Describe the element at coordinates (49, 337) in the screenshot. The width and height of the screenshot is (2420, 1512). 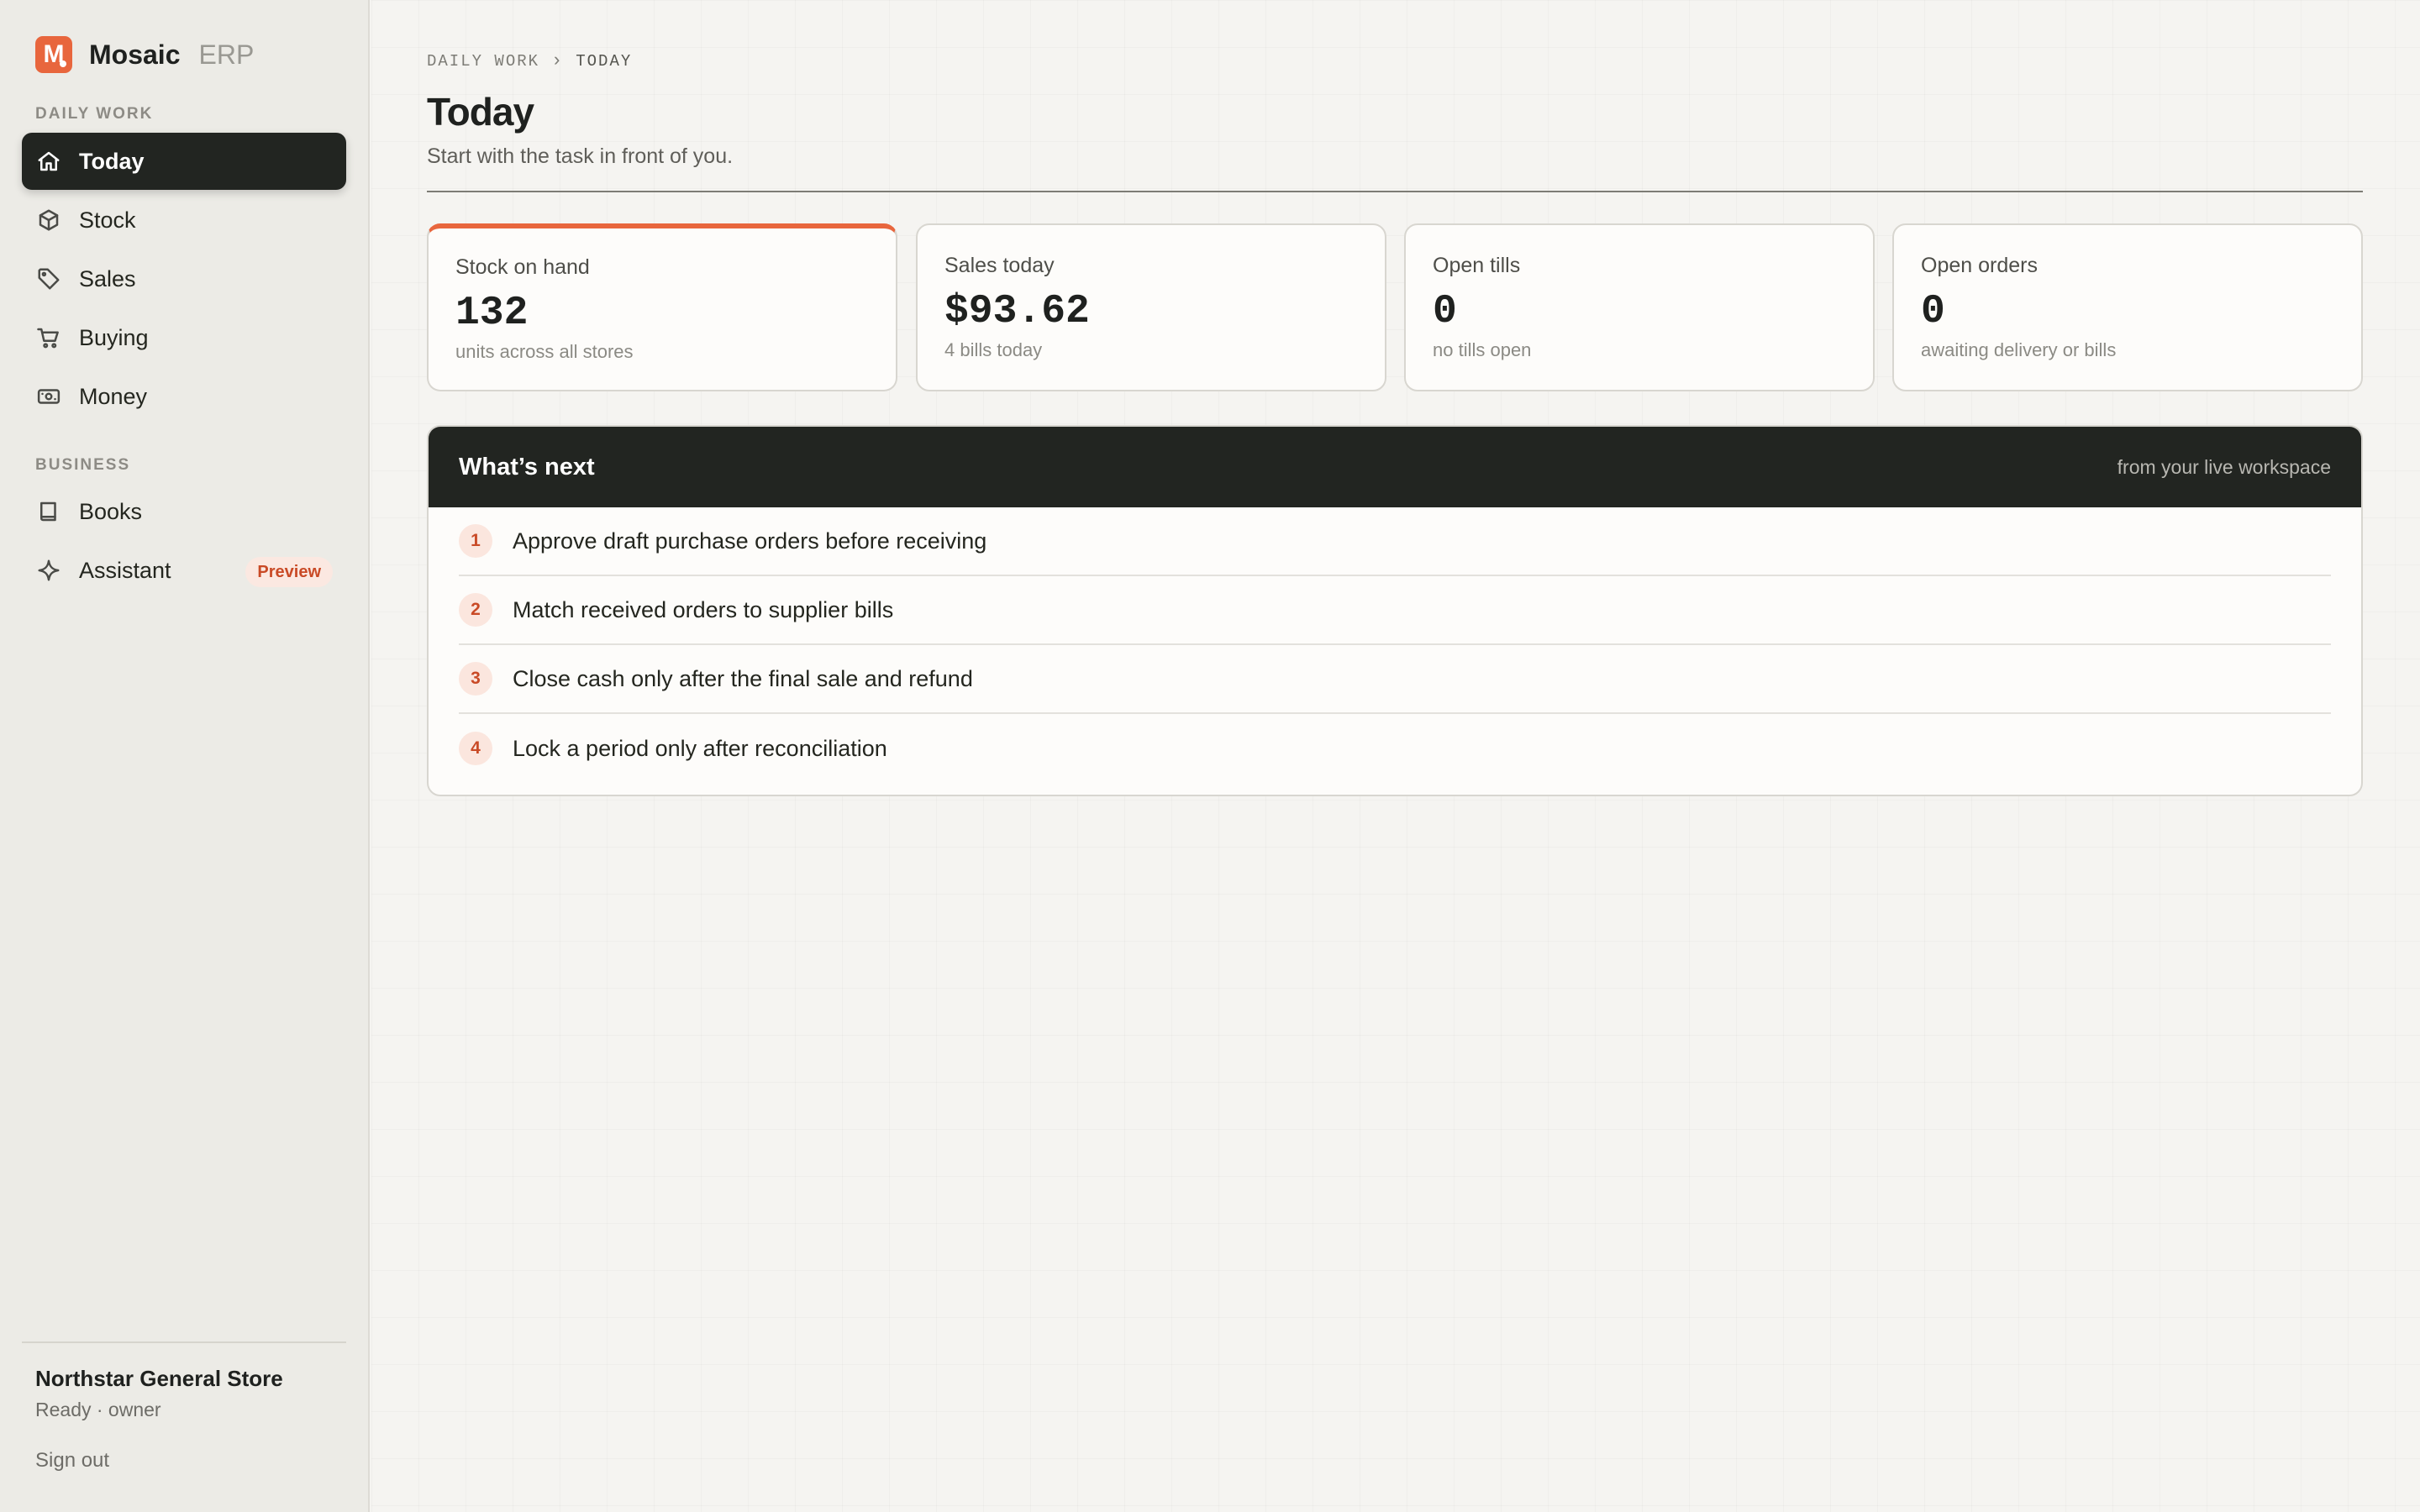
I see `cart-icon` at that location.